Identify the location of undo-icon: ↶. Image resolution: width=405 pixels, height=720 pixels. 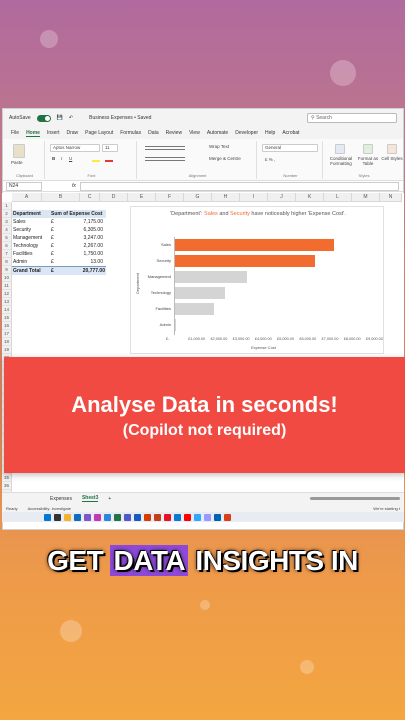
(71, 118).